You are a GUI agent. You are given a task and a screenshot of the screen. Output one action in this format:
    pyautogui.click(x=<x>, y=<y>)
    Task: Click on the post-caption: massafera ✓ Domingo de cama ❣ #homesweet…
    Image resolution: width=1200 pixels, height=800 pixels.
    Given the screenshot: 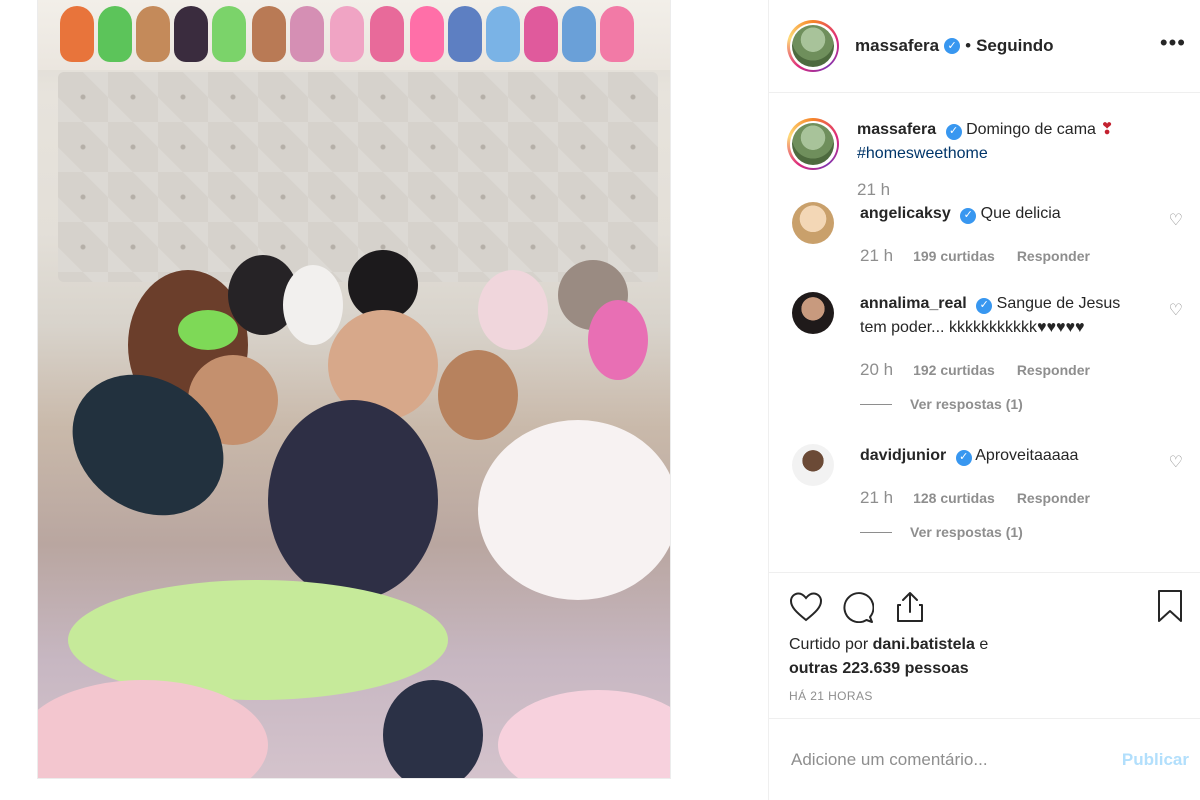 What is the action you would take?
    pyautogui.click(x=985, y=144)
    